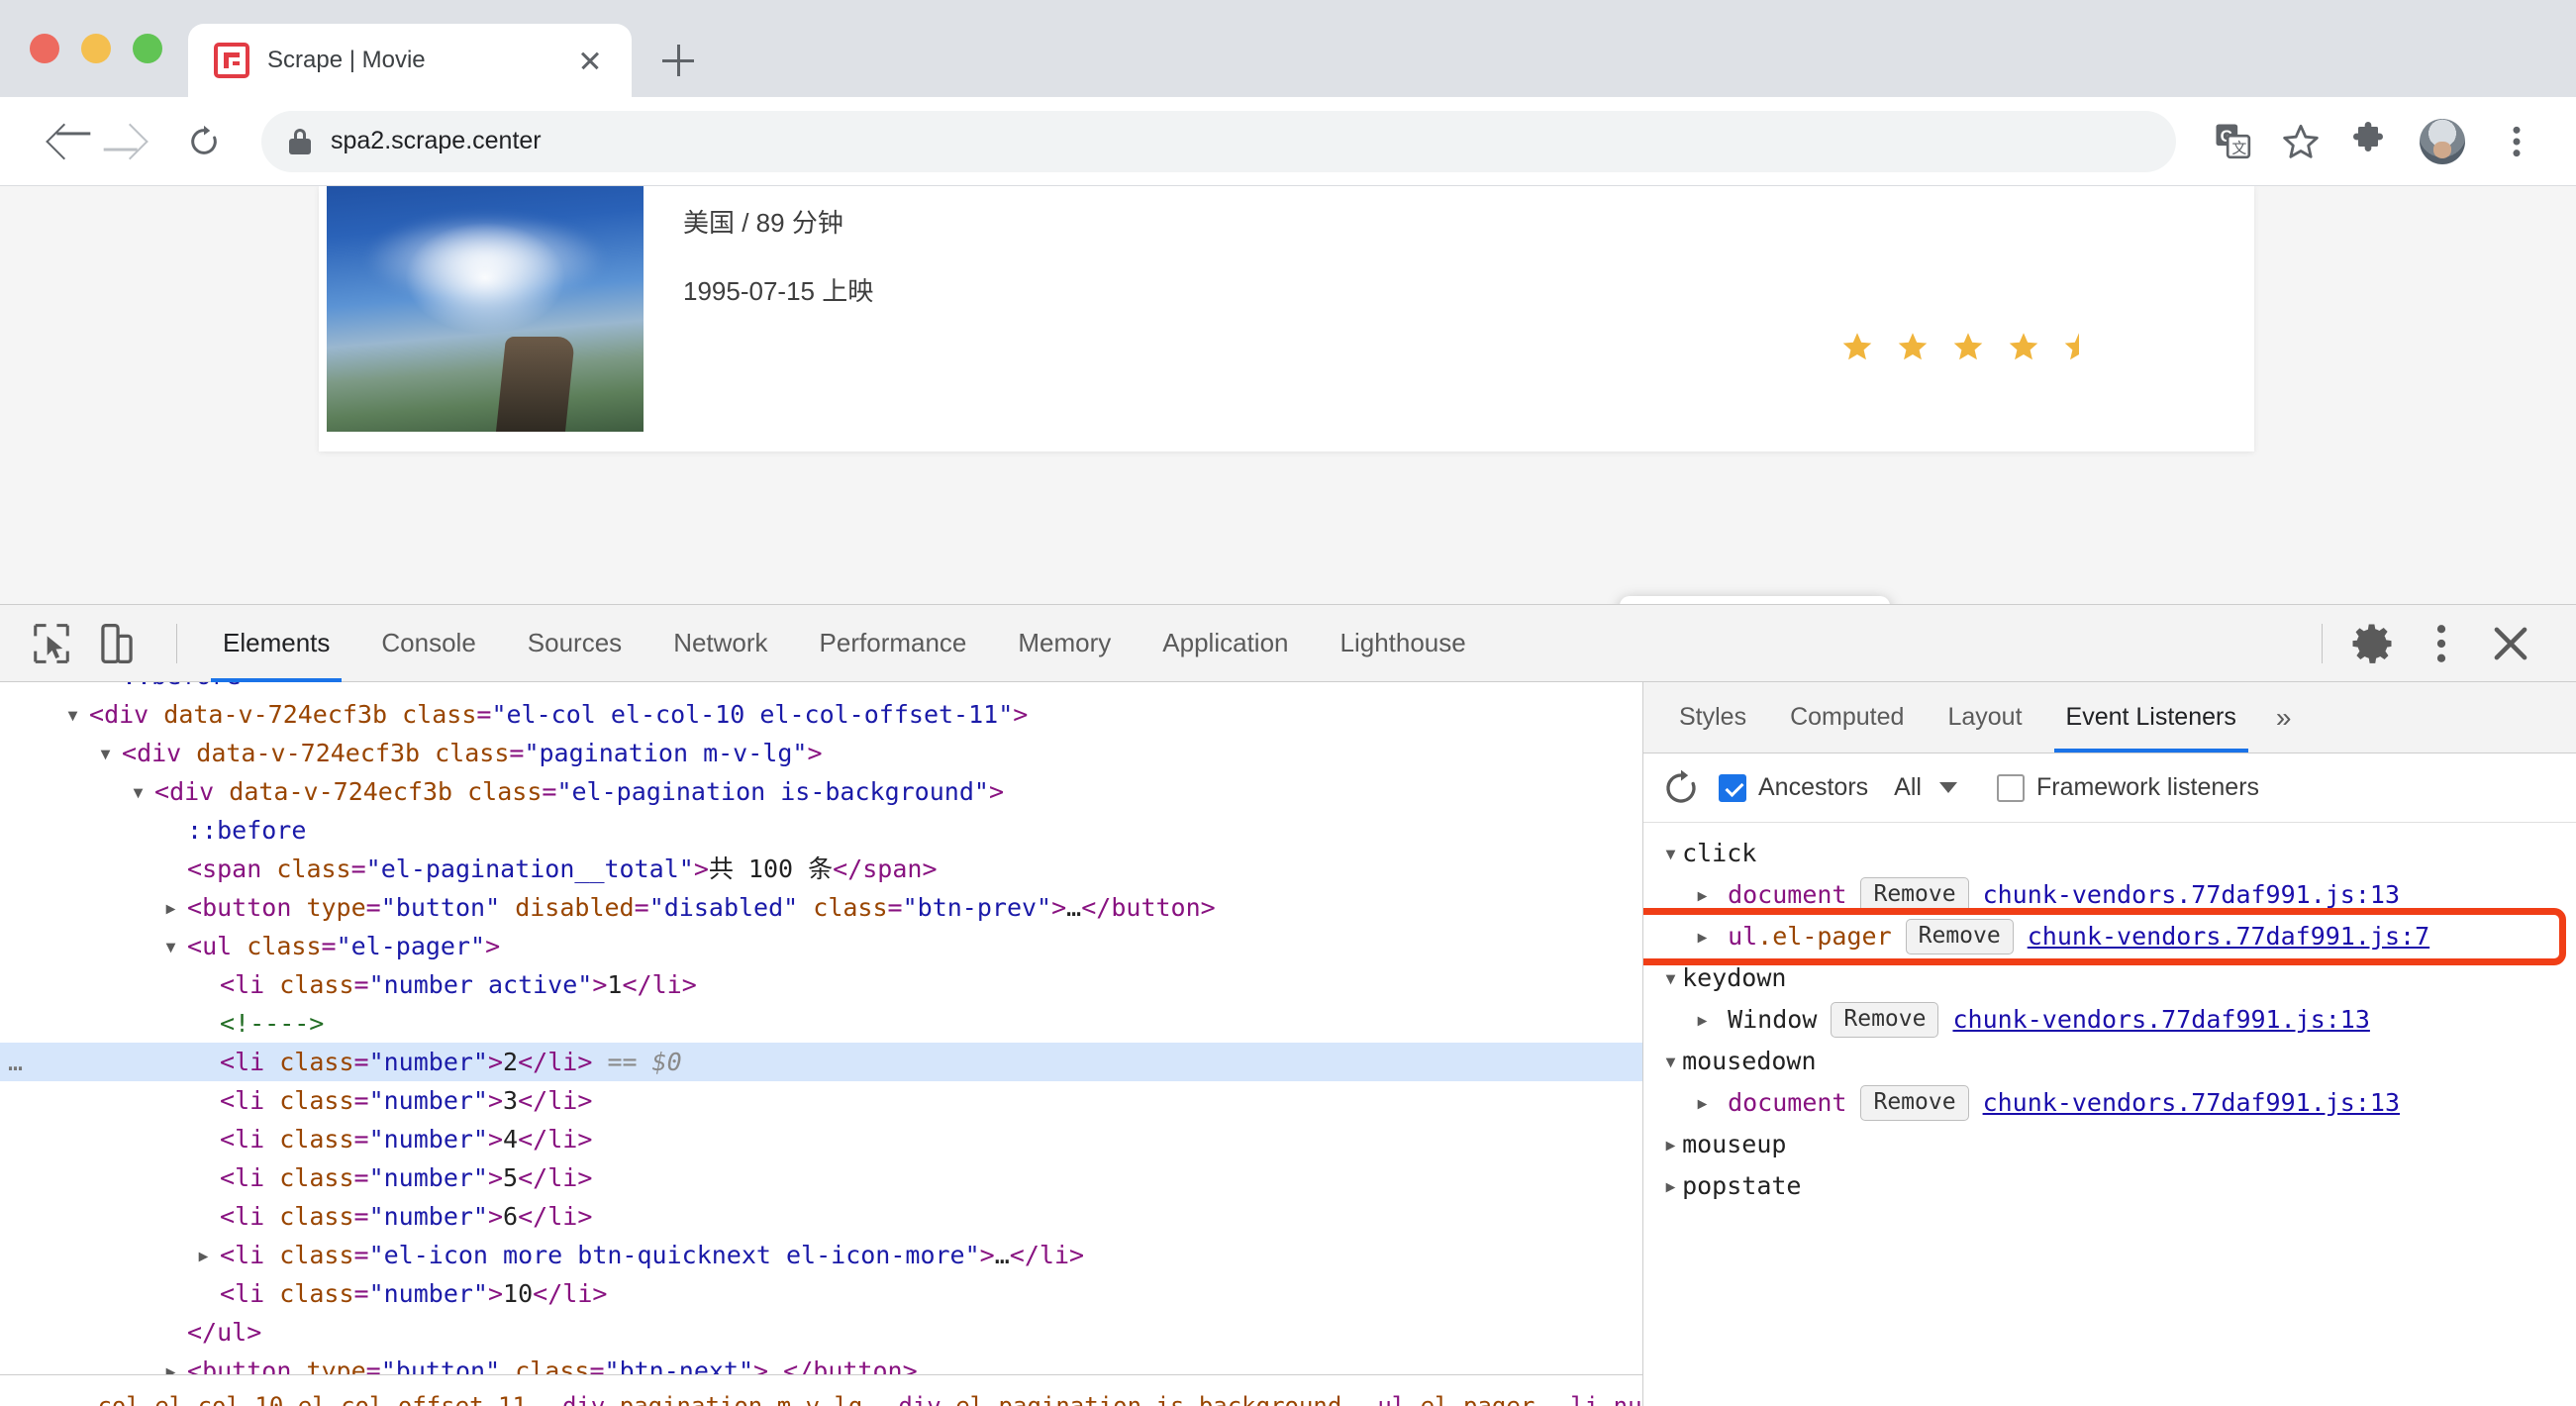 The width and height of the screenshot is (2576, 1406). Describe the element at coordinates (2110, 1062) in the screenshot. I see `event-group-mousedown: ▾ mousedown` at that location.